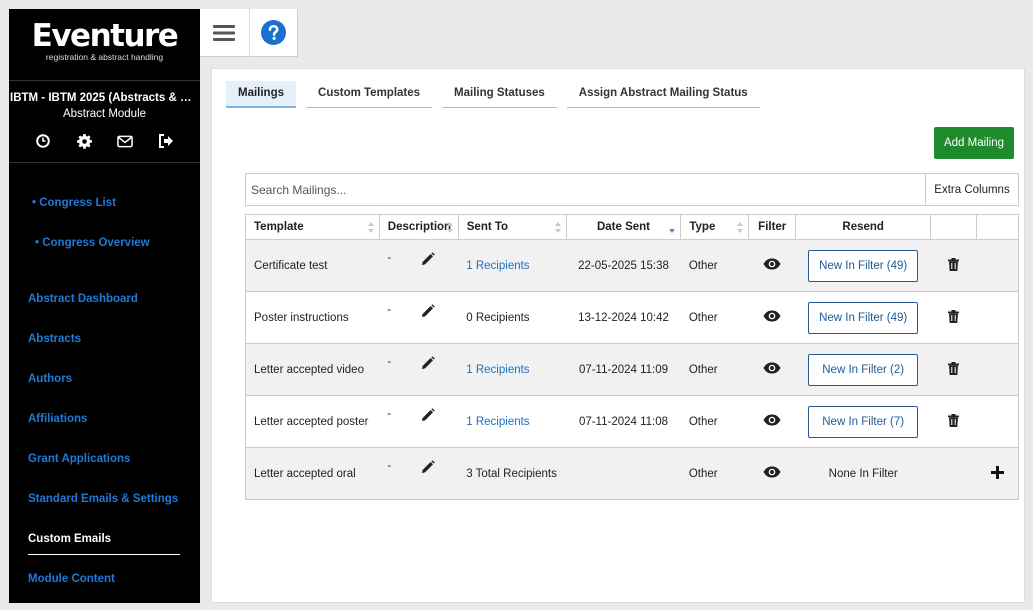 The image size is (1033, 610). Describe the element at coordinates (512, 473) in the screenshot. I see `cell-sent-to: 3 Total Recipients` at that location.